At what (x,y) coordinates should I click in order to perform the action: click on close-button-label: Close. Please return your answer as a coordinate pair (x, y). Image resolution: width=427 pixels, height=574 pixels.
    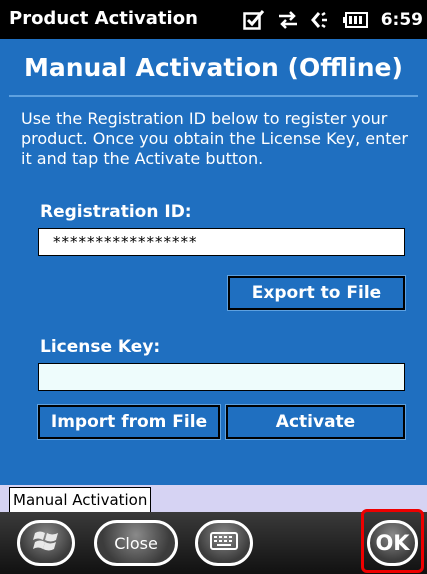
    Looking at the image, I should click on (136, 543).